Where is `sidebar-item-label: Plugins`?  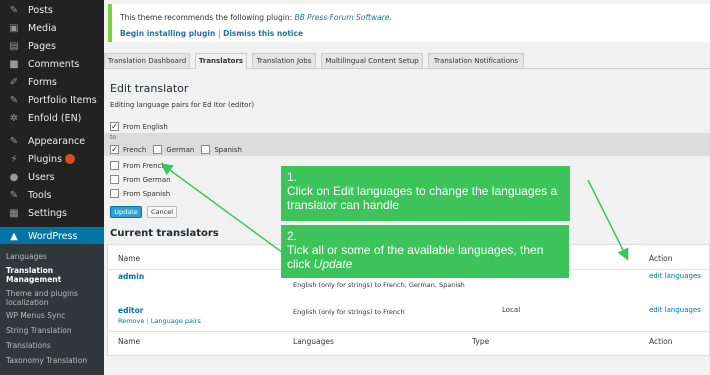 sidebar-item-label: Plugins is located at coordinates (45, 159).